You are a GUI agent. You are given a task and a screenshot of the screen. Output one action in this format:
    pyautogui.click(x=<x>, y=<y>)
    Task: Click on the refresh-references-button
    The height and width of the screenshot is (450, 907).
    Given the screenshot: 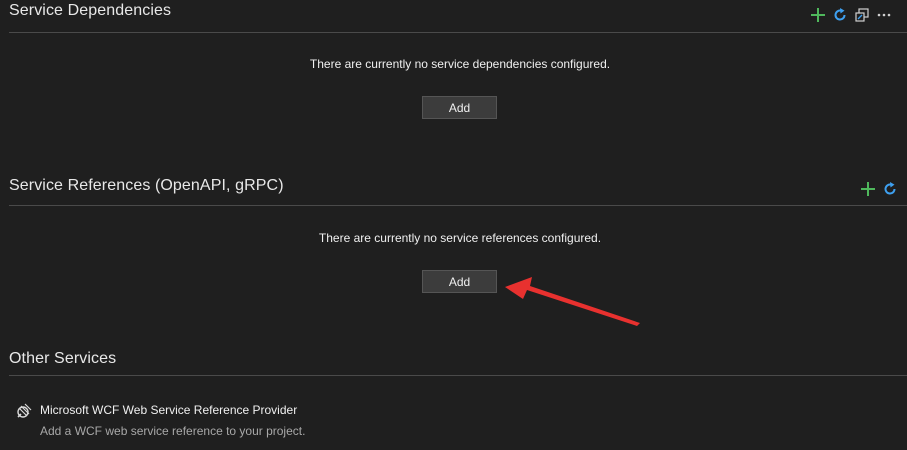 What is the action you would take?
    pyautogui.click(x=890, y=189)
    